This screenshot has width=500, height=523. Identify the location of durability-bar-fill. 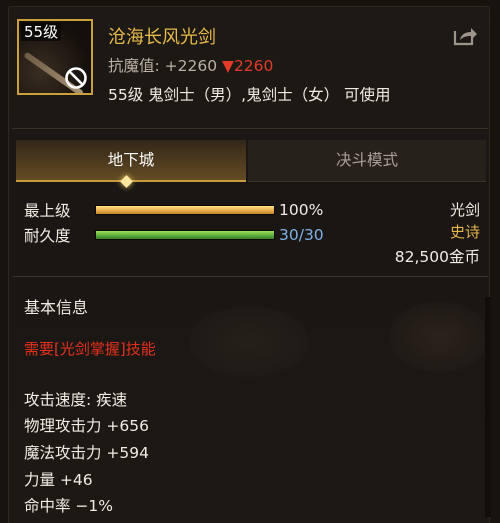
(185, 235).